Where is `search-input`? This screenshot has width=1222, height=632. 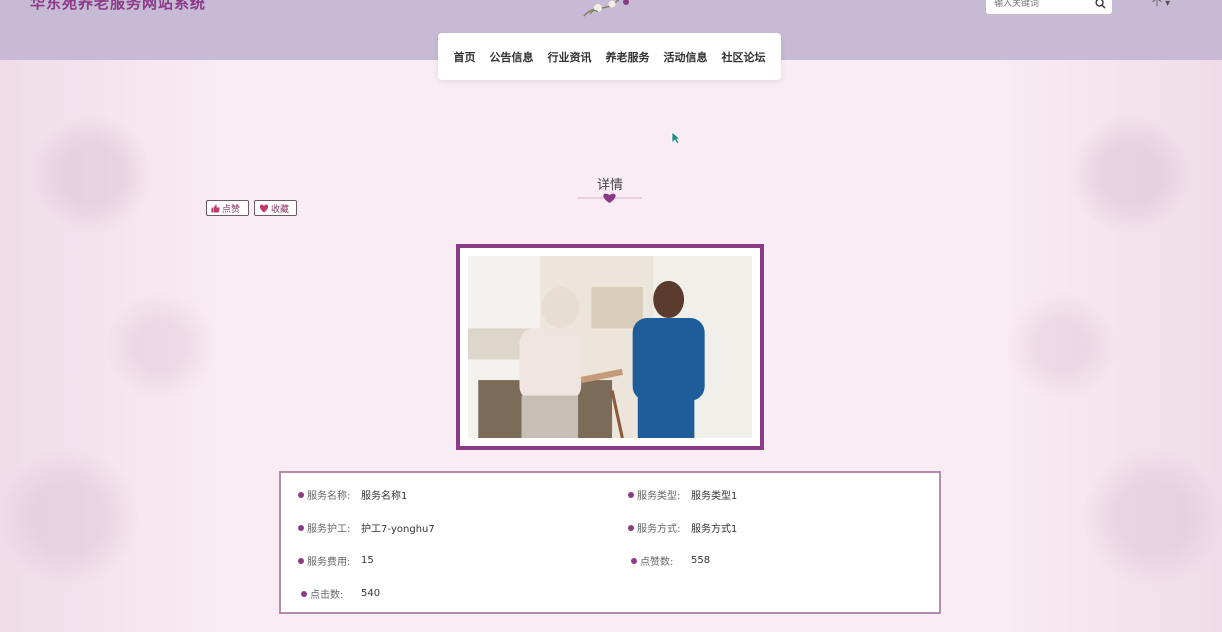
search-input is located at coordinates (1042, 5).